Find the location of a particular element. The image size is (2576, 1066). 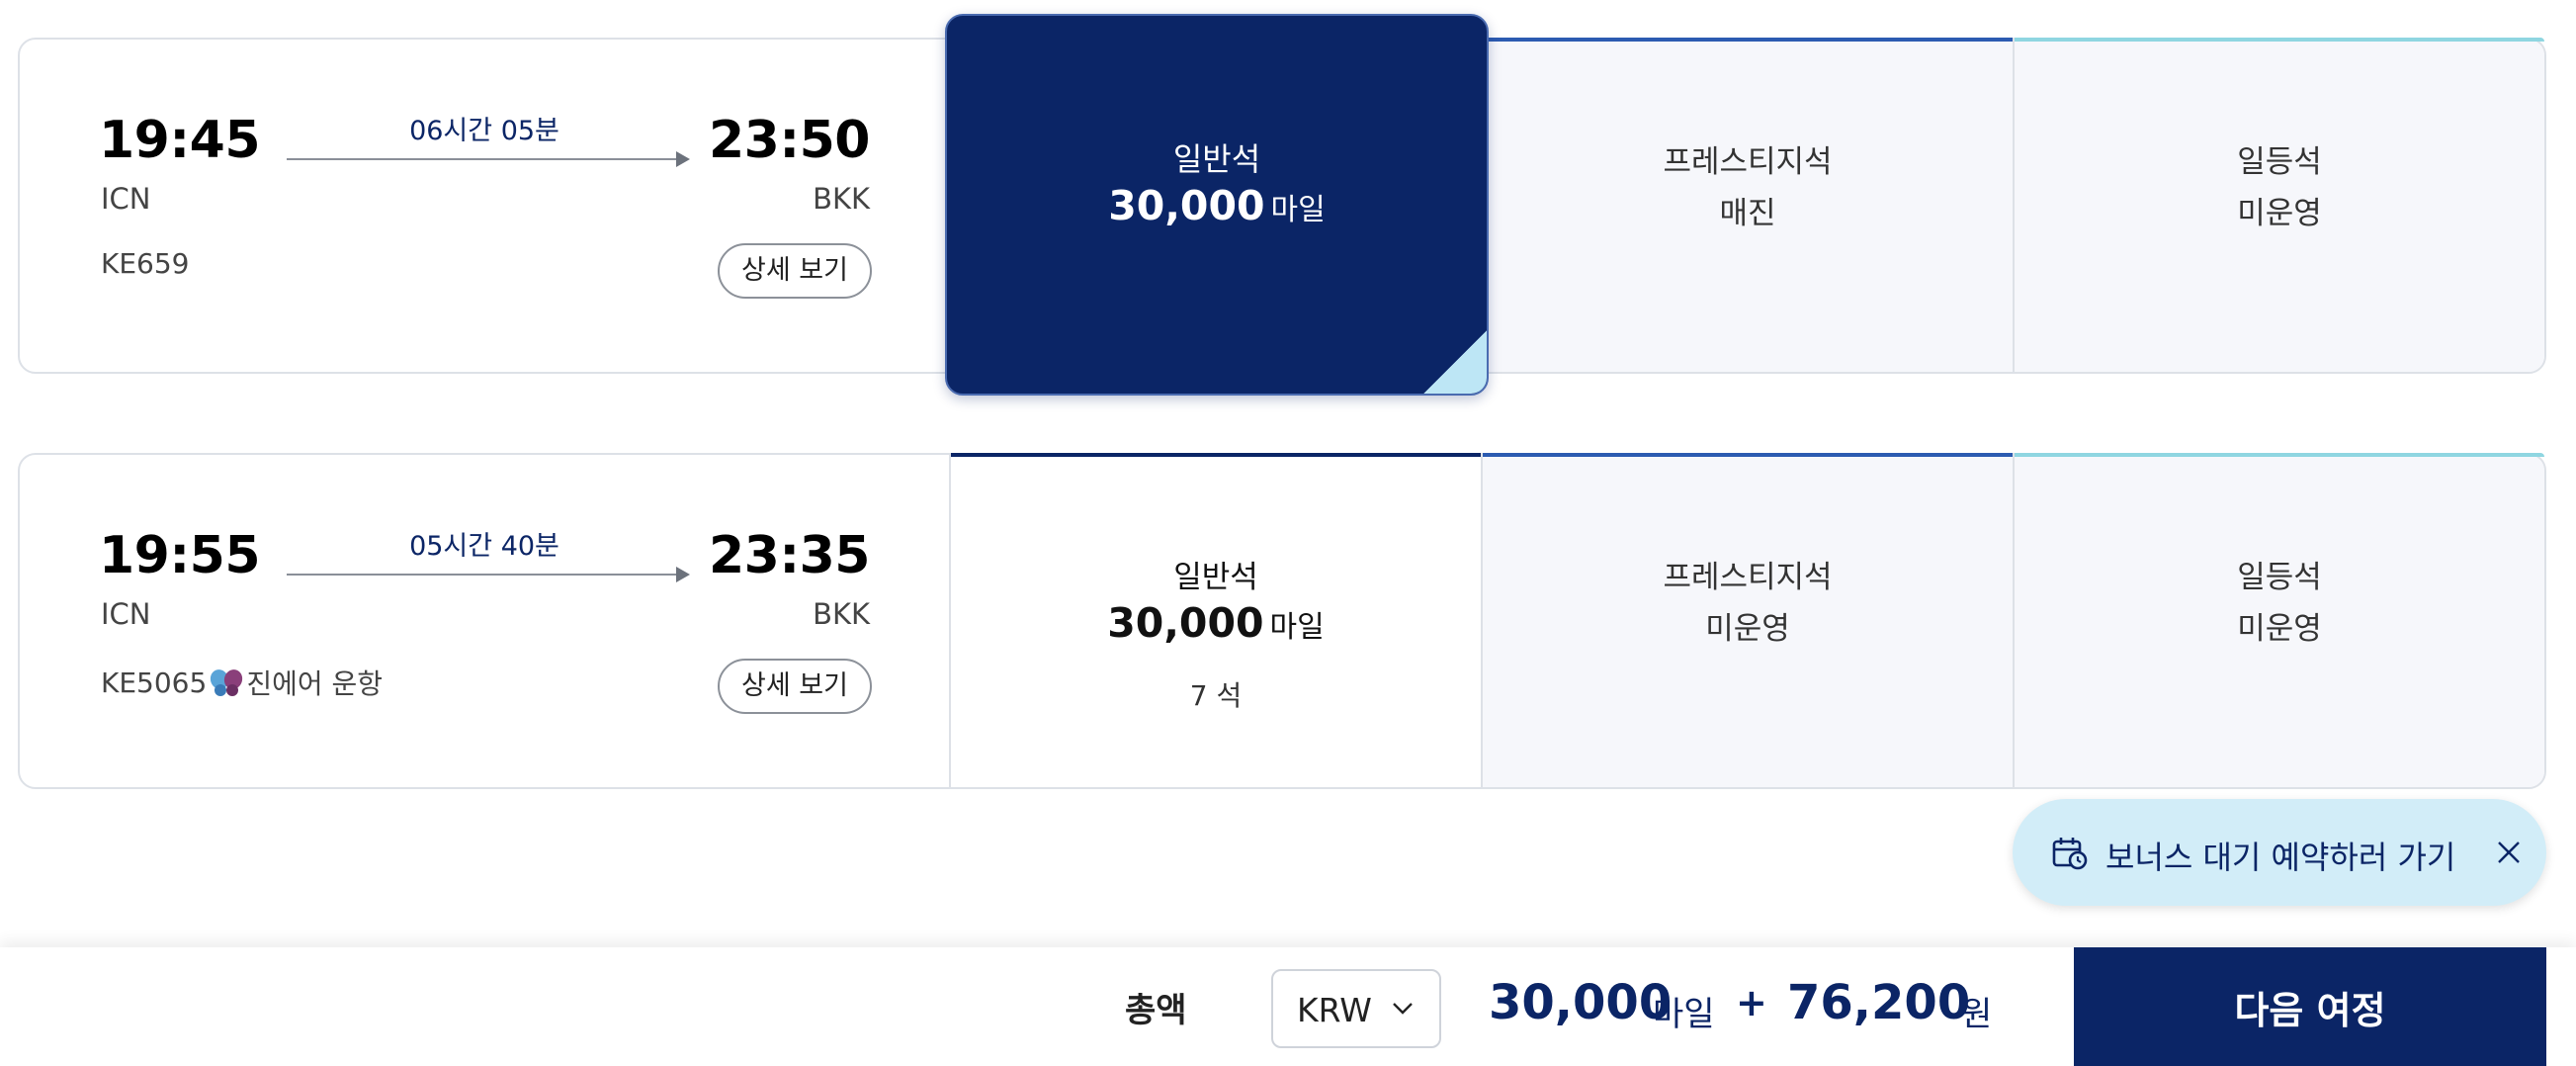

operated-by: 진에어 운항 is located at coordinates (315, 684).